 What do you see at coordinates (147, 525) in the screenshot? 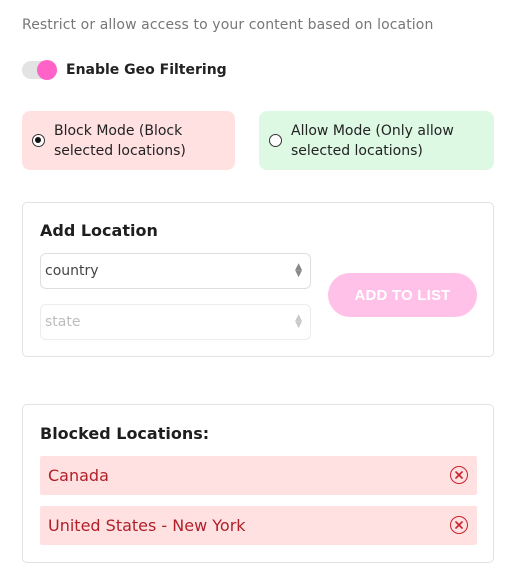
I see `location-name: United States - New York` at bounding box center [147, 525].